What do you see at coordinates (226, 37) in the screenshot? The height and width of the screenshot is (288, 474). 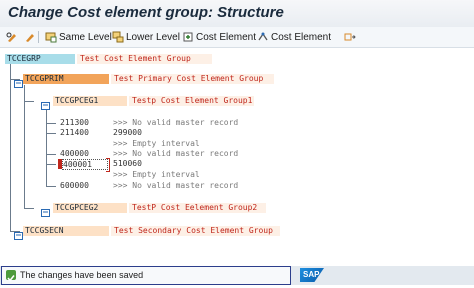 I see `cost-element-label: Cost Element` at bounding box center [226, 37].